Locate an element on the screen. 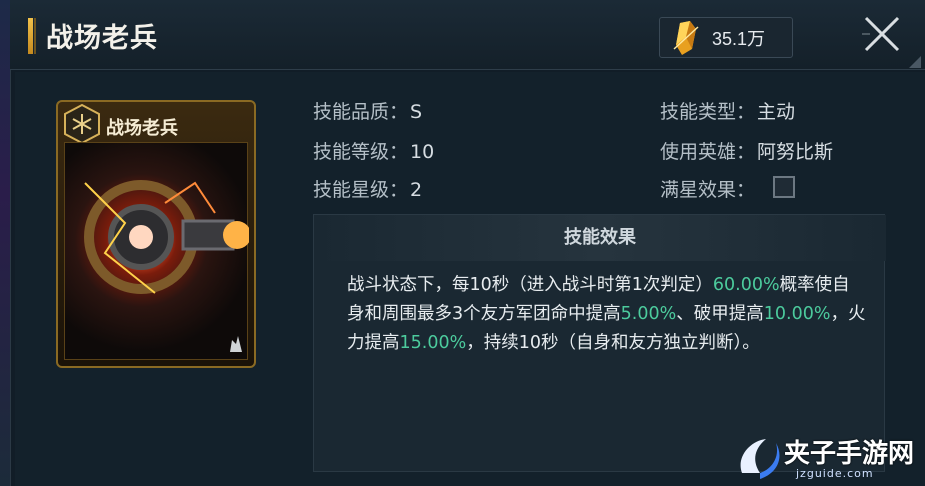  effect-text-segment: 、破甲提高 is located at coordinates (720, 314).